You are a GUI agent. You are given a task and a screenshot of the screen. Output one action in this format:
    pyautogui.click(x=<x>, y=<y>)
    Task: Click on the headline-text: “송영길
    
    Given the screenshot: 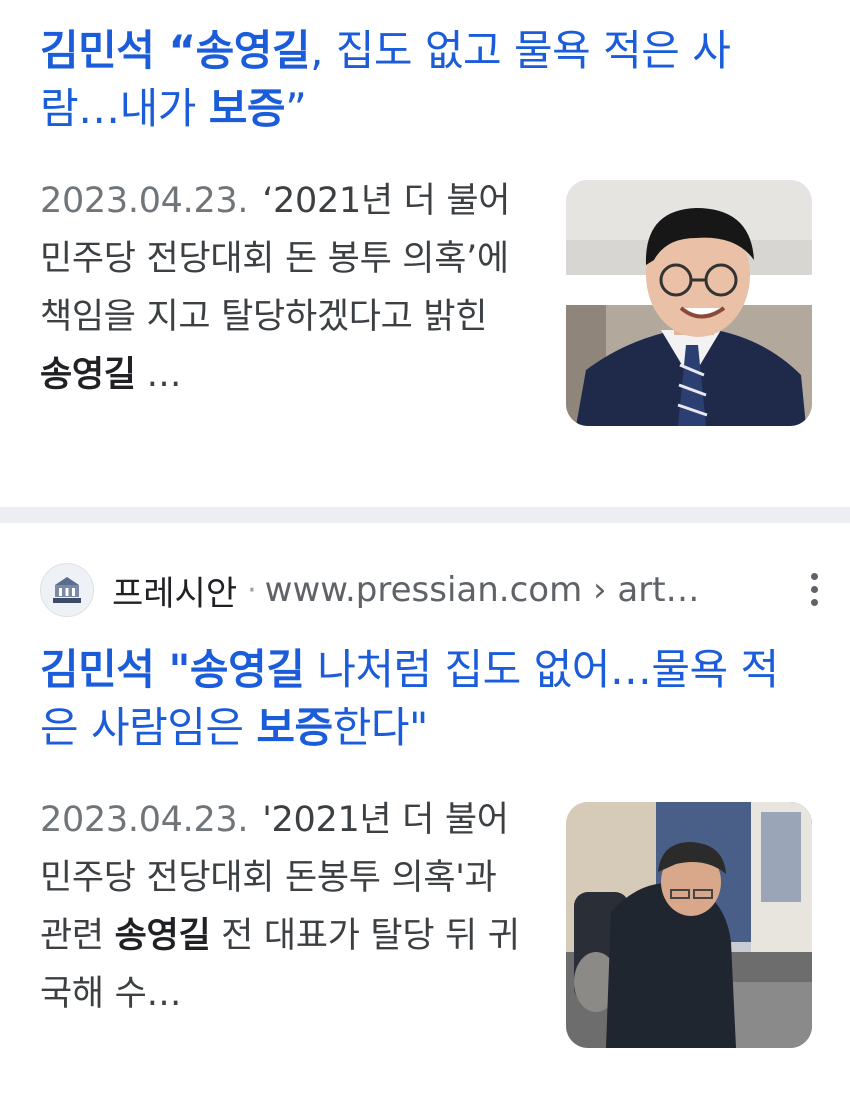 What is the action you would take?
    pyautogui.click(x=239, y=50)
    